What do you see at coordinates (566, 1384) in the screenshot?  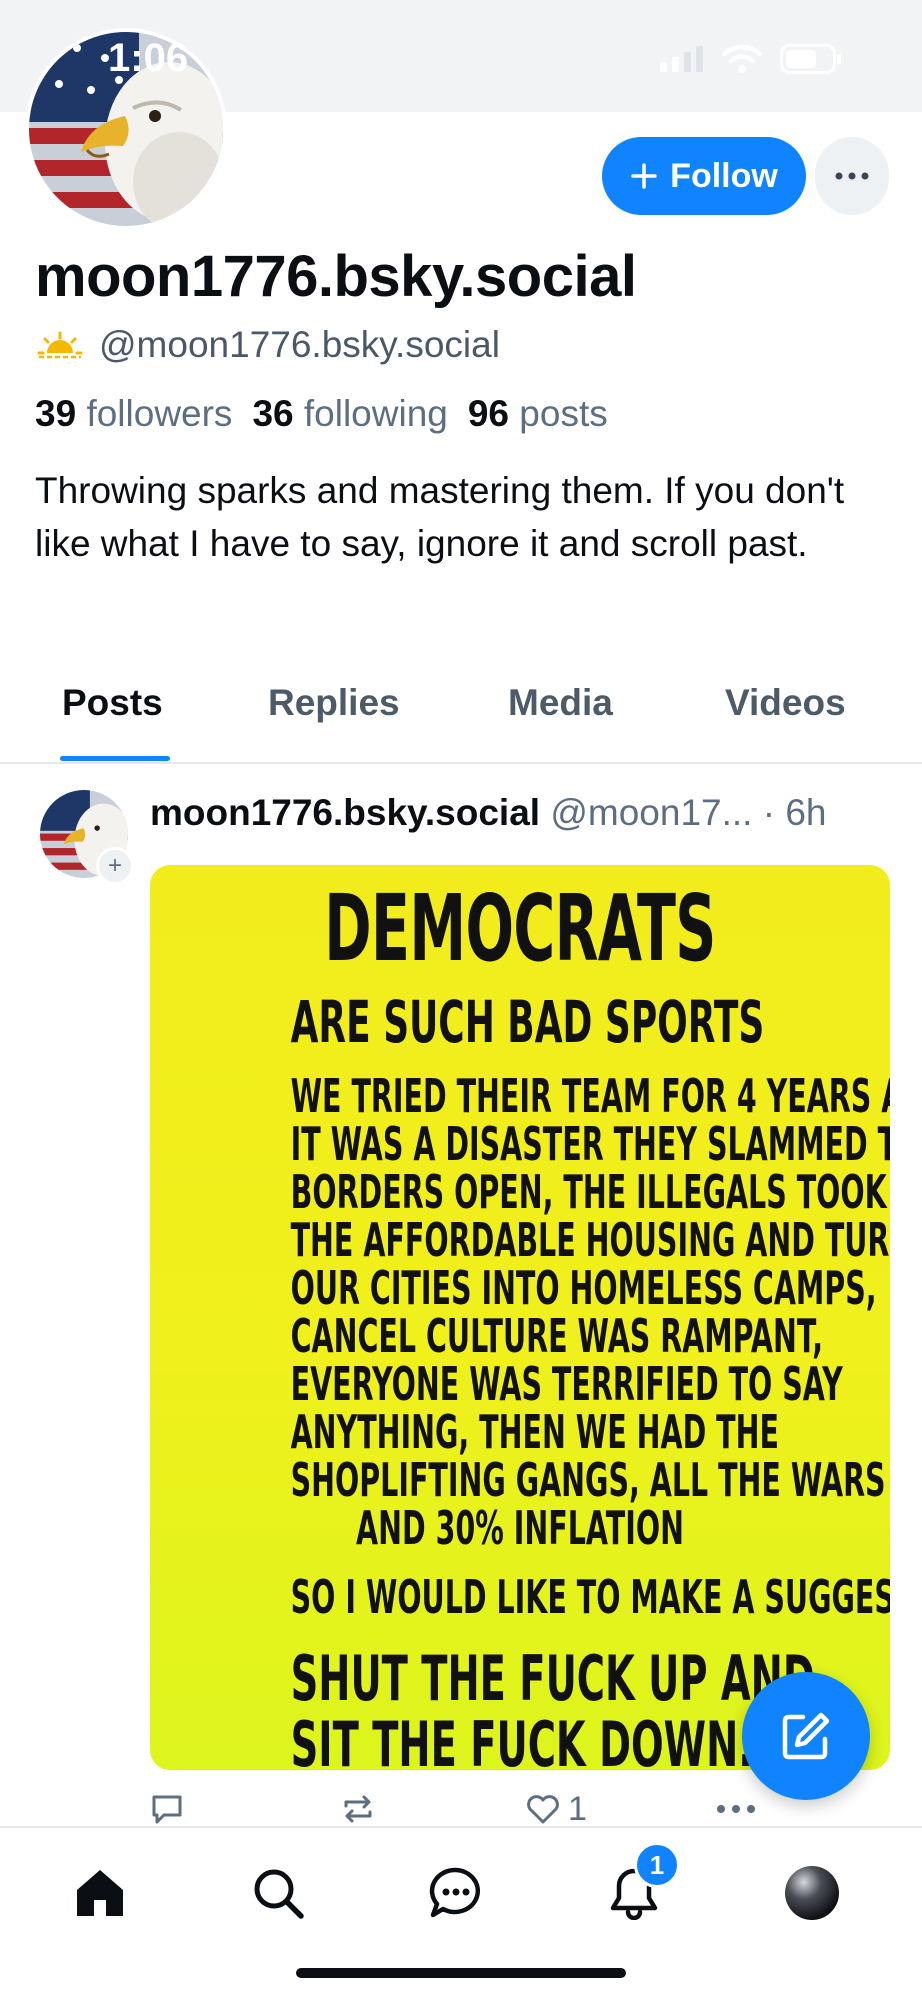 I see `meme-body-line: EVERYONE WAS TERRIFIED TO SAY` at bounding box center [566, 1384].